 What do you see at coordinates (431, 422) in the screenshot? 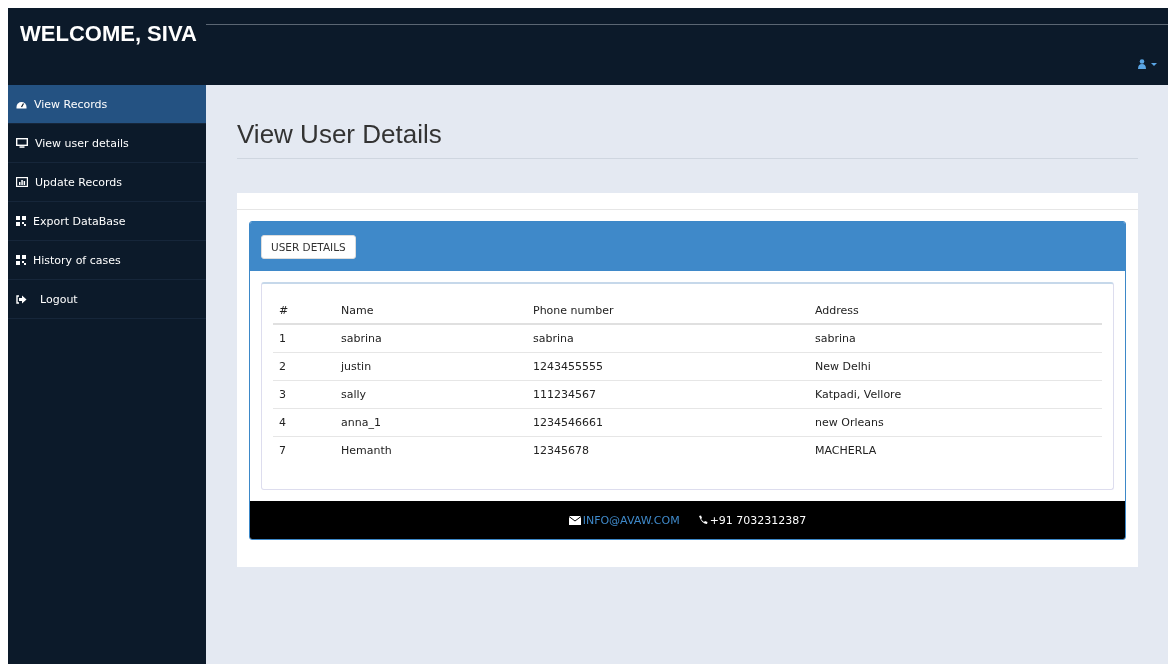
I see `table-cell: anna_1` at bounding box center [431, 422].